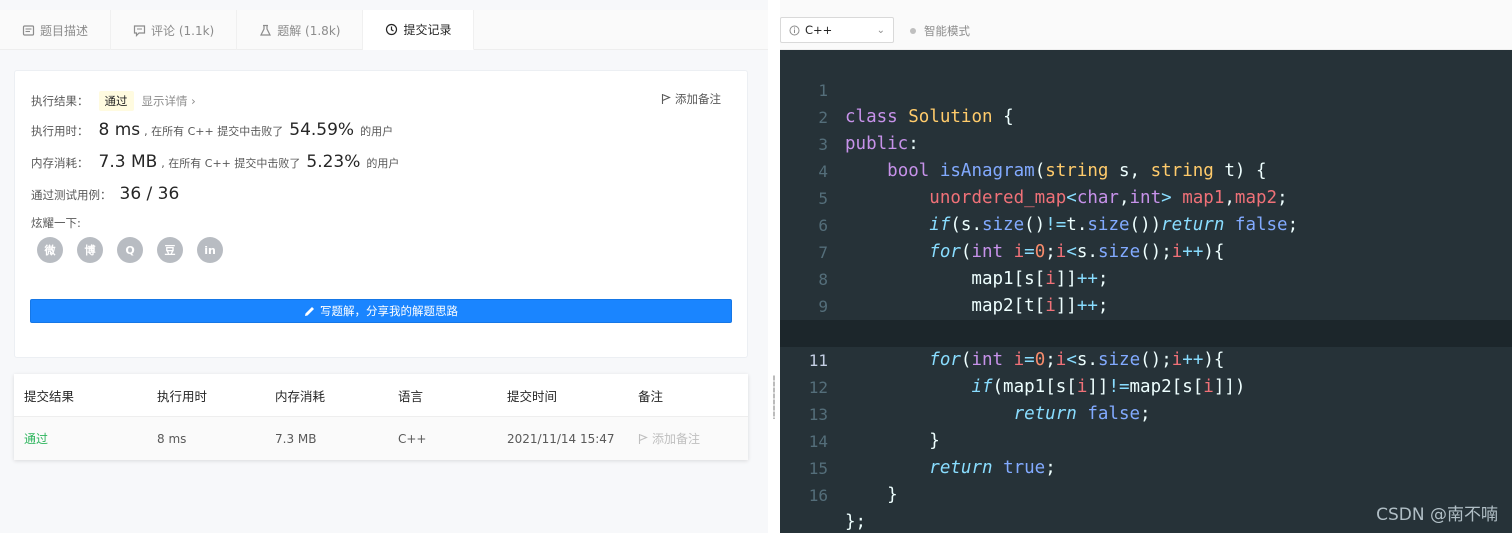 The image size is (1512, 533). I want to click on wechat-icon: 微, so click(50, 250).